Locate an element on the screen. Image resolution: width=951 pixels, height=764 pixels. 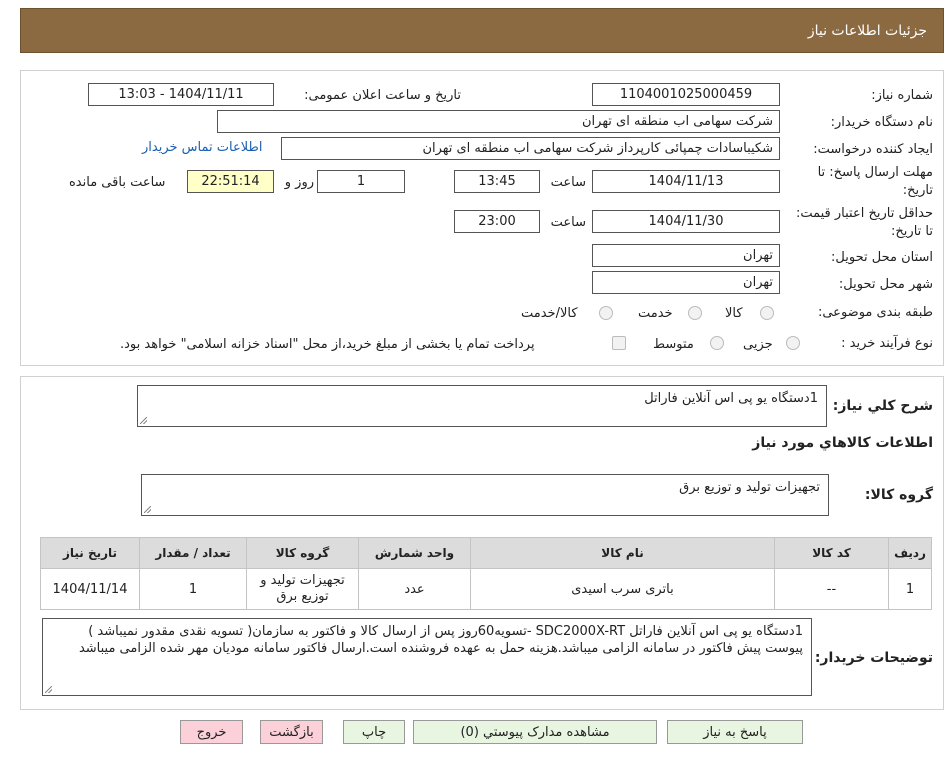
province-field: تهران is located at coordinates (686, 255).